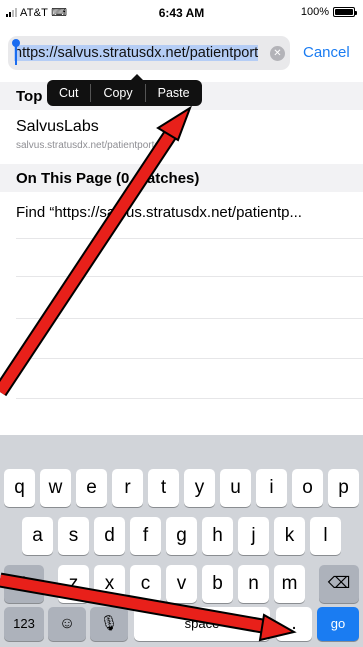  I want to click on numbers-key: 123, so click(24, 624).